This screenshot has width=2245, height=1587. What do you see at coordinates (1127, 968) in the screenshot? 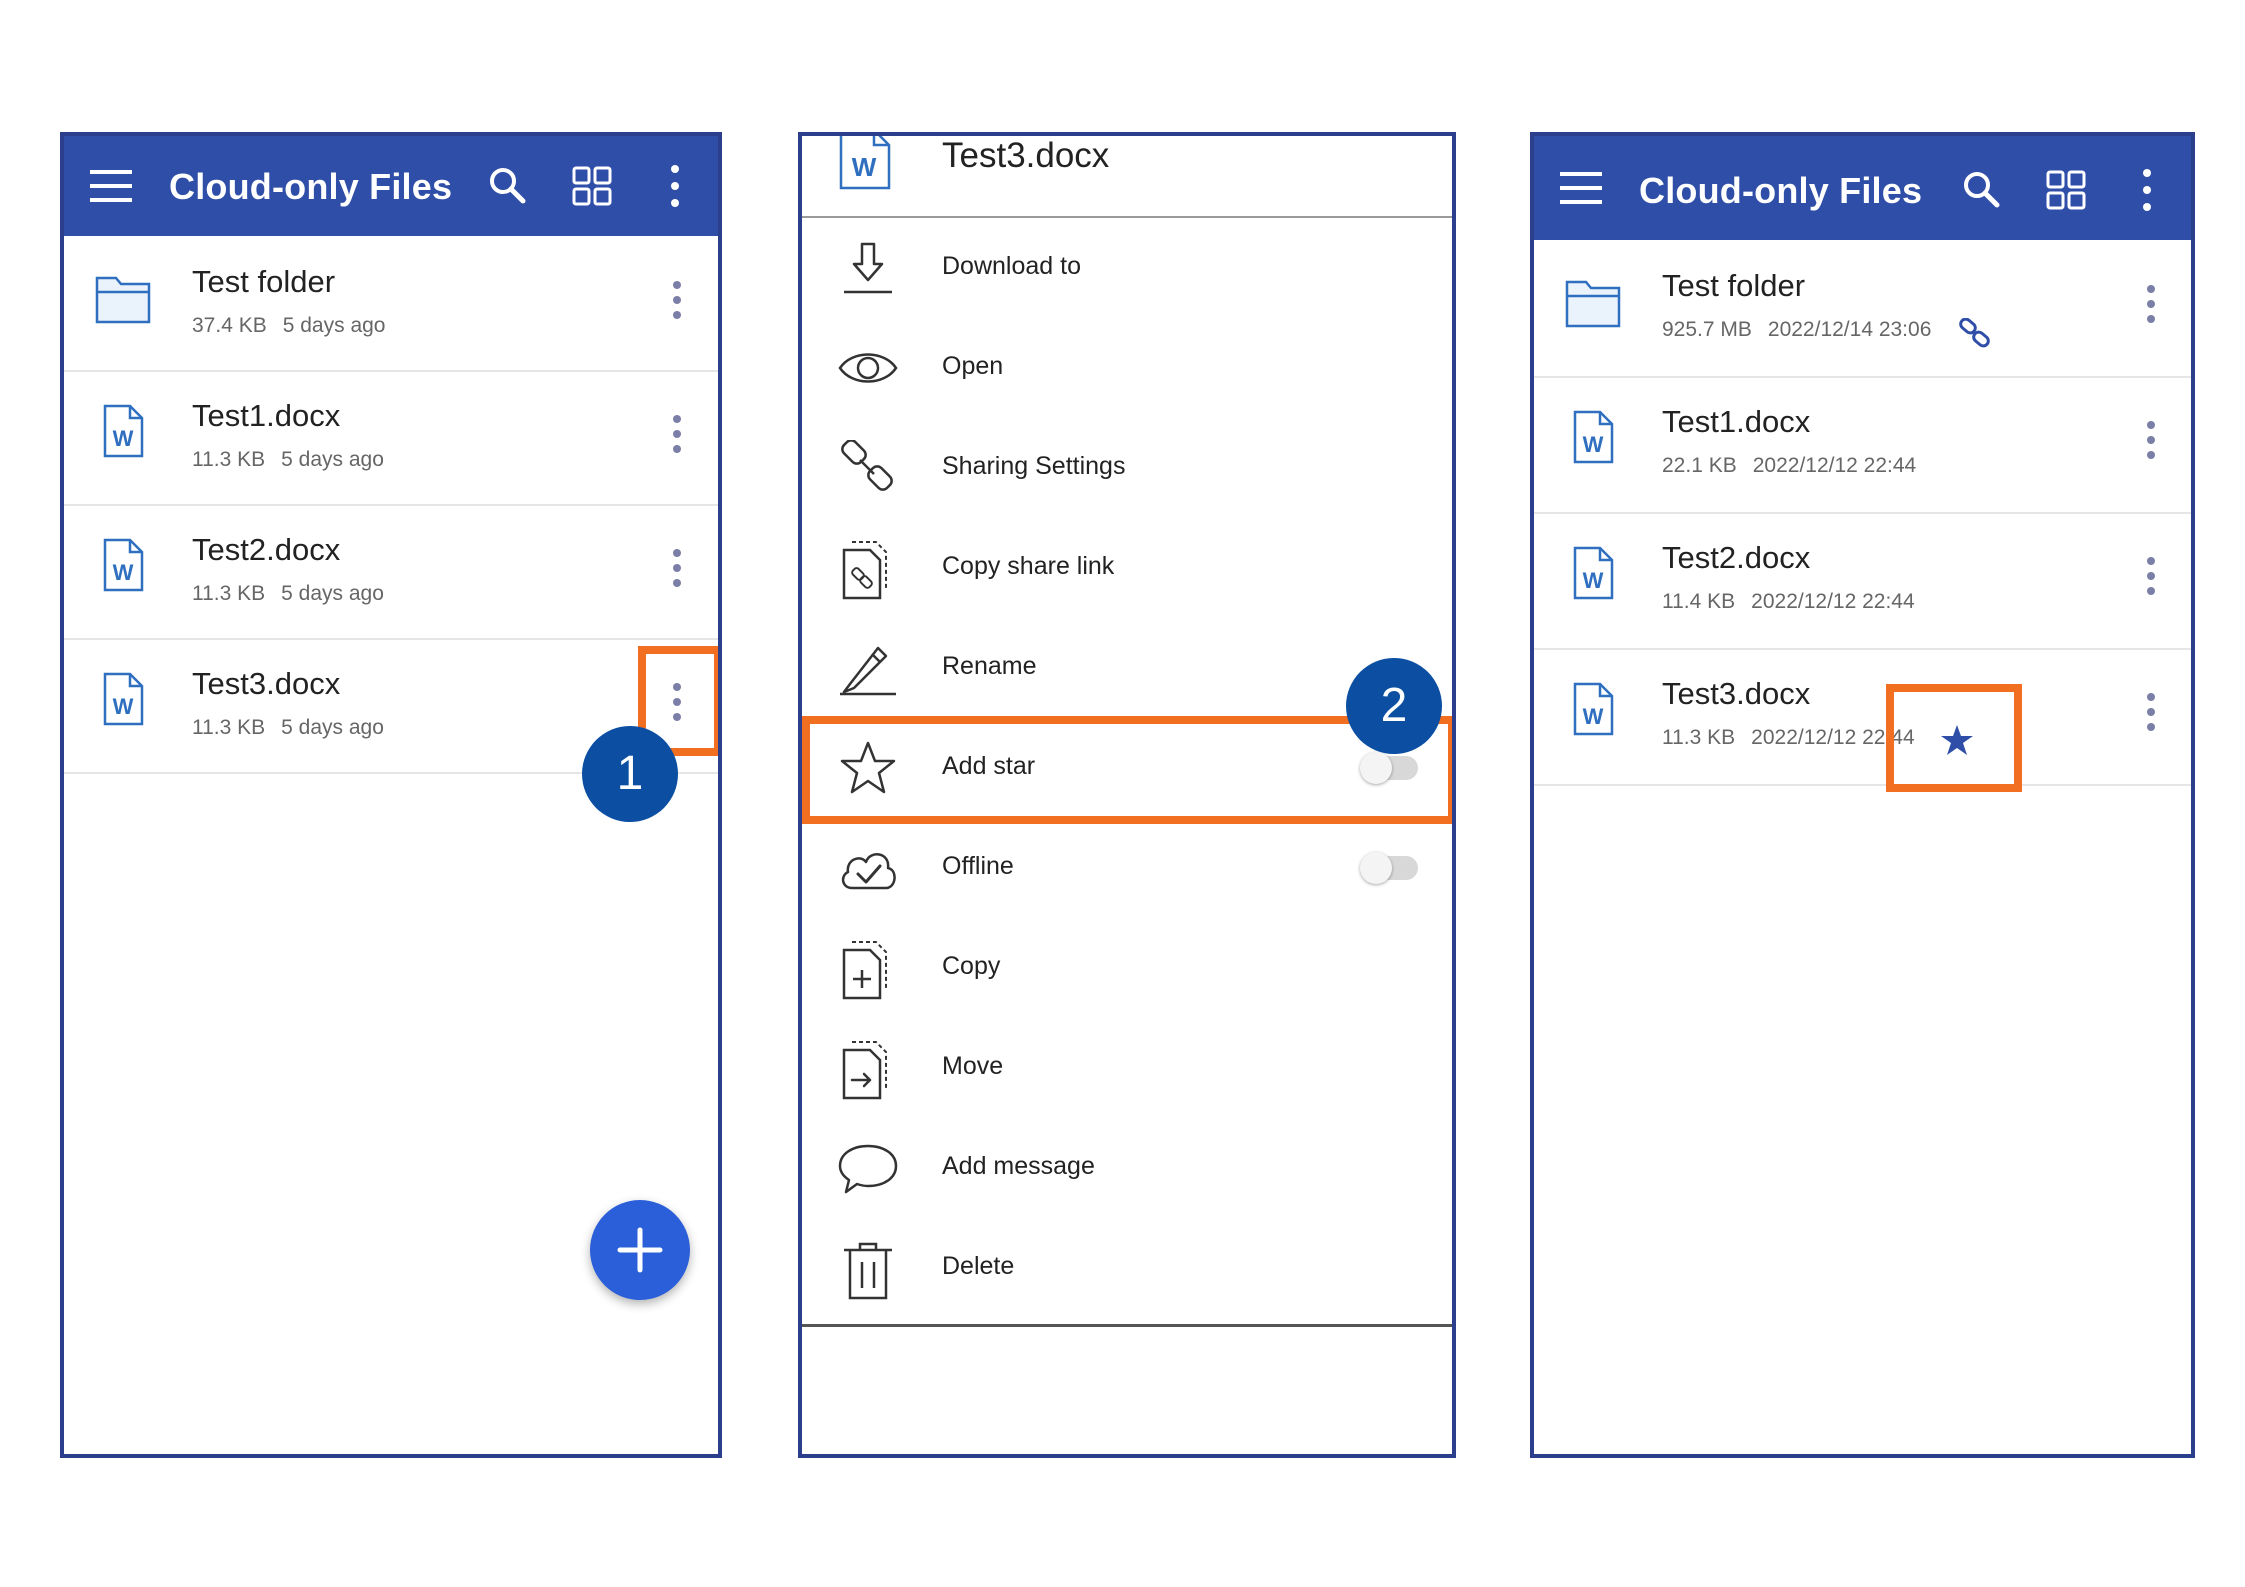
I see `menu-item-copy: Copy` at bounding box center [1127, 968].